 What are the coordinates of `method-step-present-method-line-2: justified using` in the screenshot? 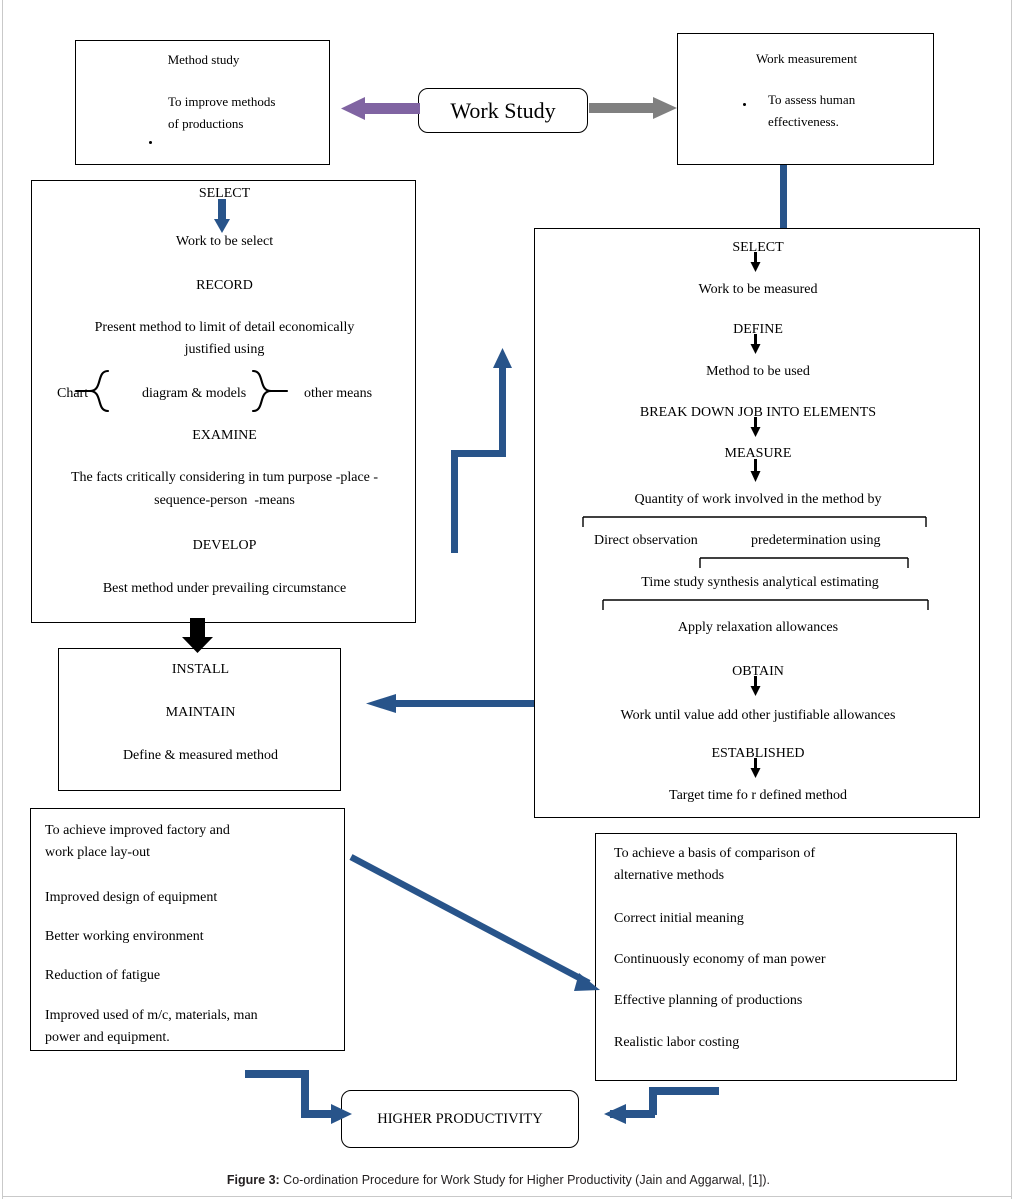 It's located at (224, 349).